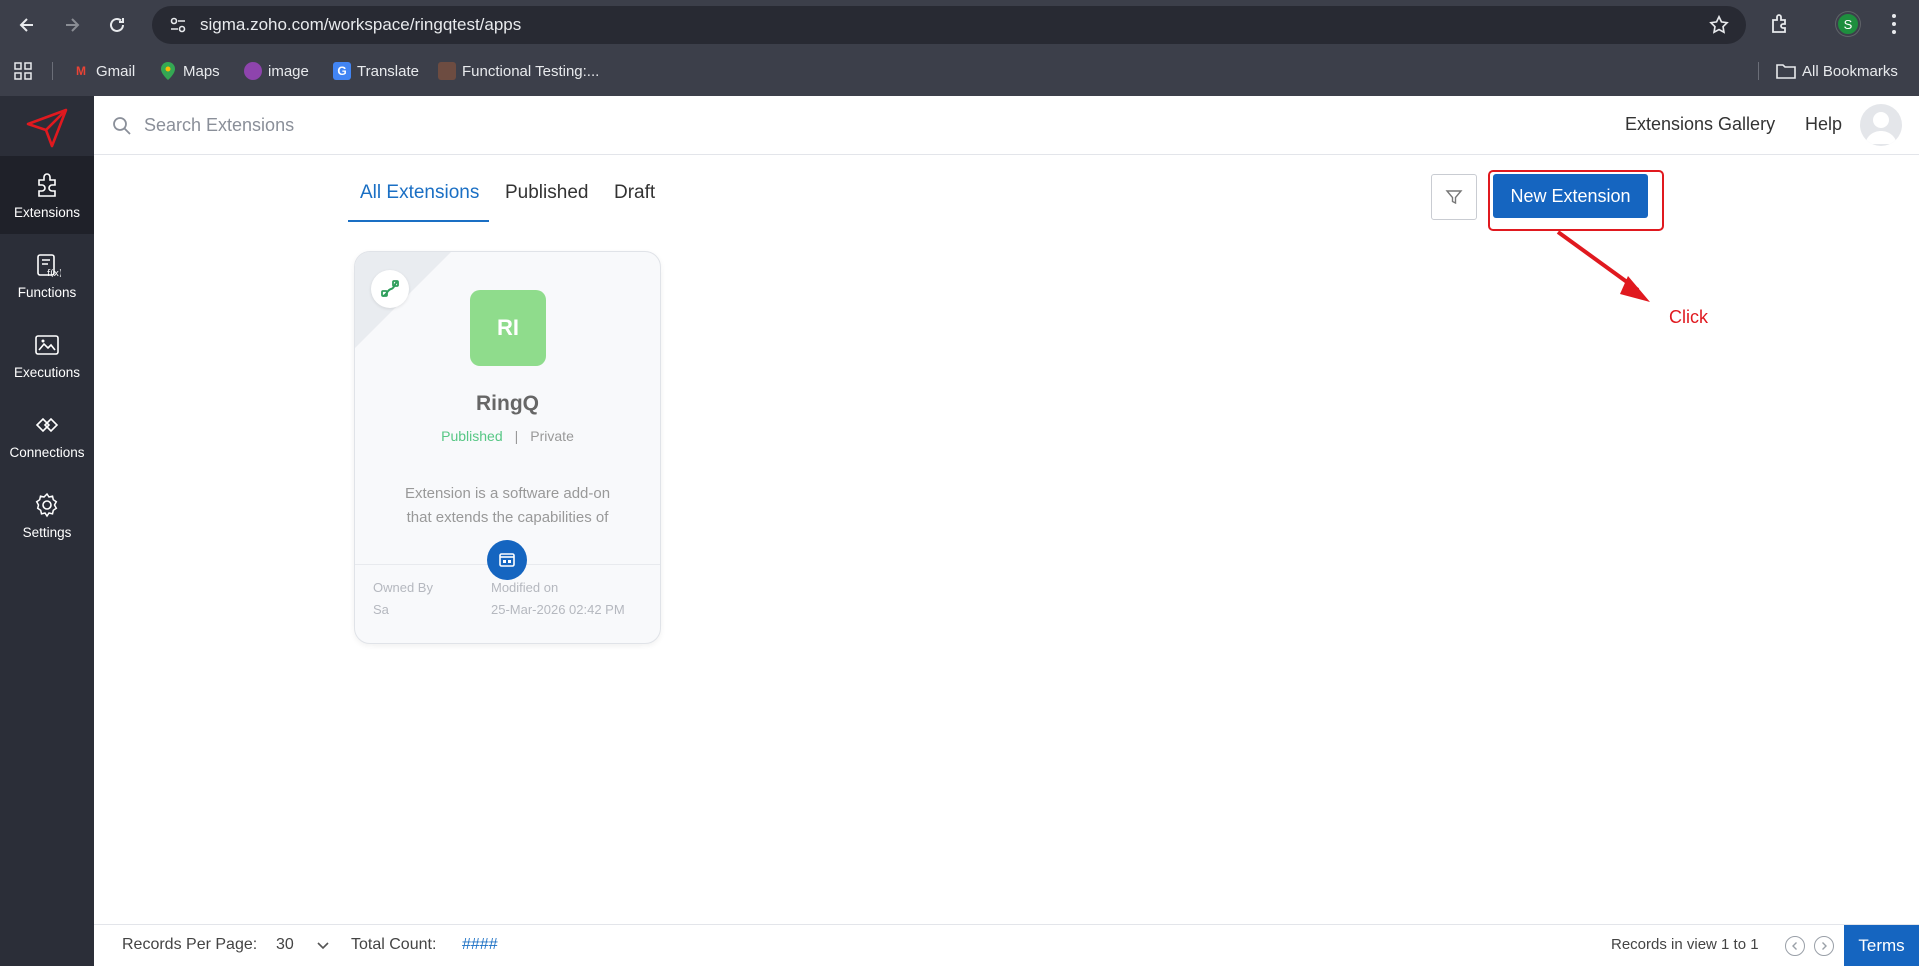 The height and width of the screenshot is (966, 1919). I want to click on executions-icon, so click(47, 344).